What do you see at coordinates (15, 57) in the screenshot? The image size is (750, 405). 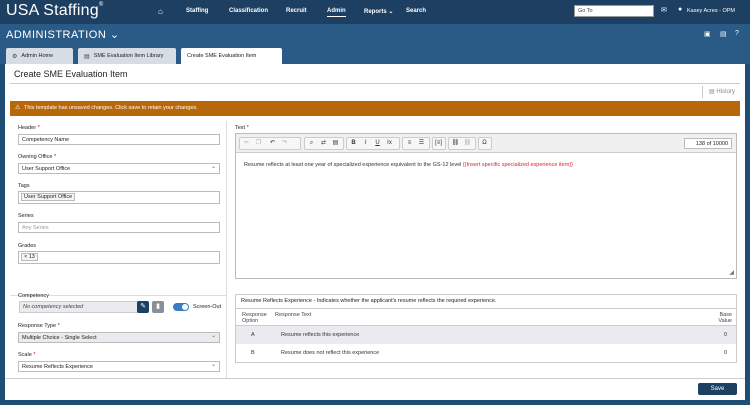 I see `gear-icon: ⚙` at bounding box center [15, 57].